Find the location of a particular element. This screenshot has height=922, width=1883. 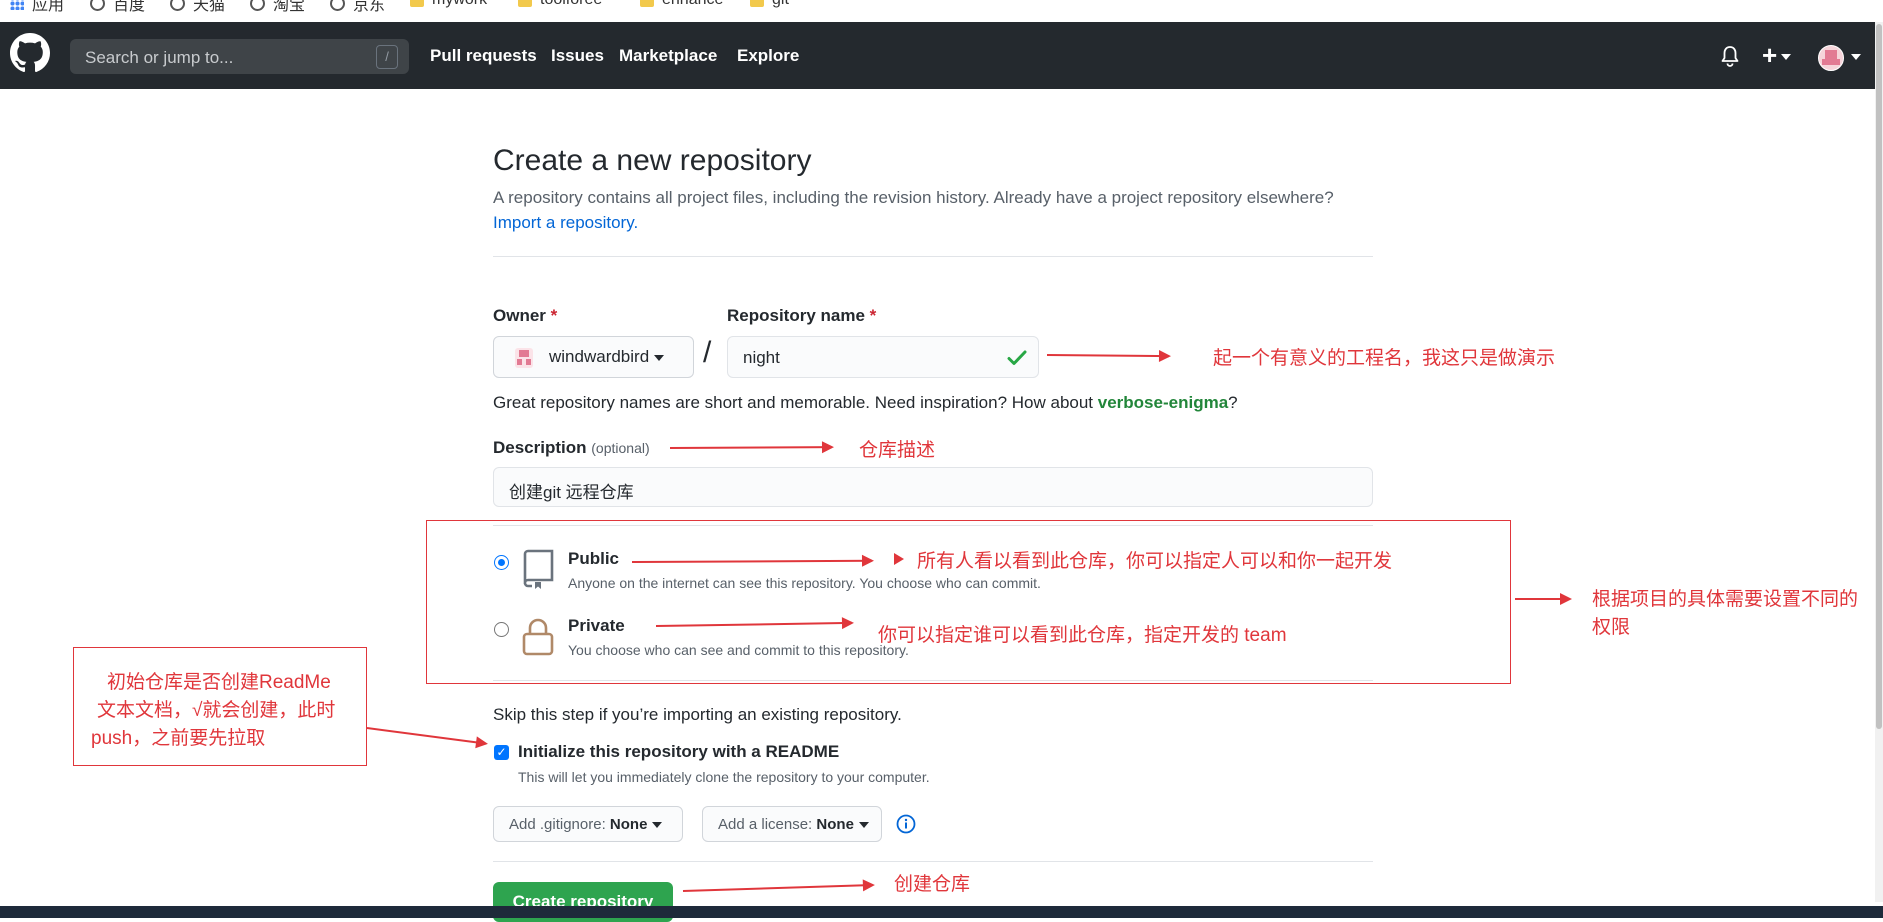

annotation-visibility-line2: 权限 is located at coordinates (1611, 627).